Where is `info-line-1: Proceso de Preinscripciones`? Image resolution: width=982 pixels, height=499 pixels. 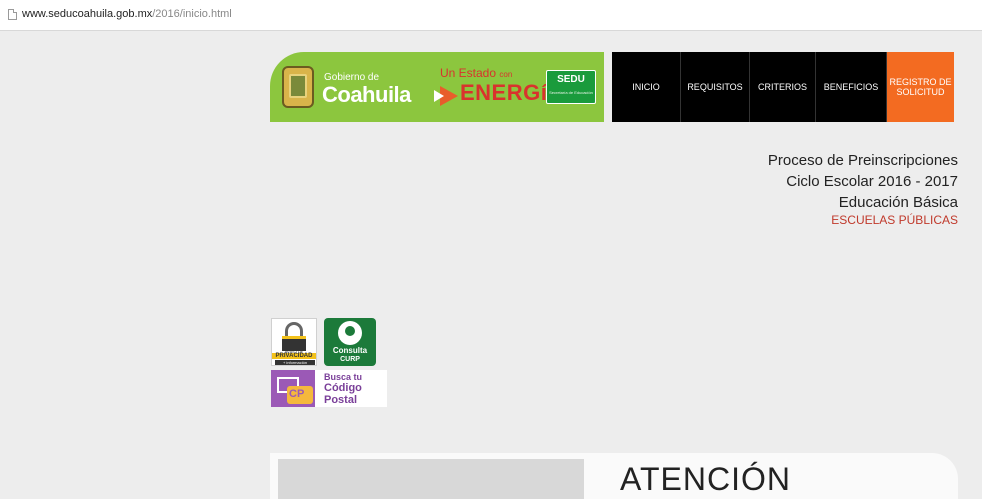 info-line-1: Proceso de Preinscripciones is located at coordinates (862, 160).